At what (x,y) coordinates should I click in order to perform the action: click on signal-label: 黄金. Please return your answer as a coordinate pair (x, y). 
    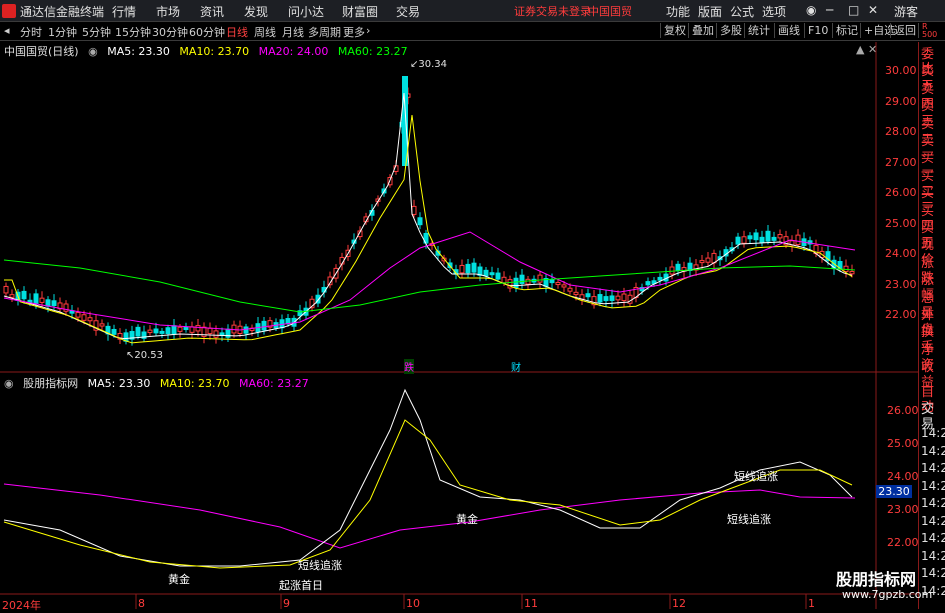
    Looking at the image, I should click on (467, 519).